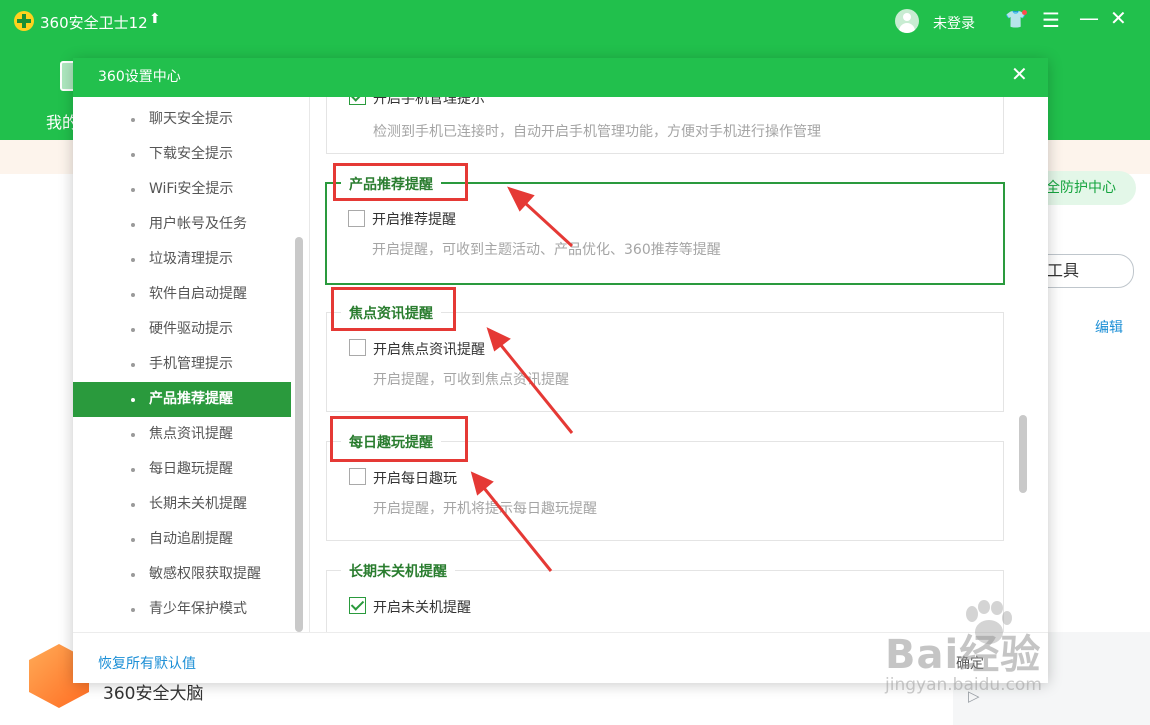  Describe the element at coordinates (517, 529) in the screenshot. I see `arrow-daily` at that location.